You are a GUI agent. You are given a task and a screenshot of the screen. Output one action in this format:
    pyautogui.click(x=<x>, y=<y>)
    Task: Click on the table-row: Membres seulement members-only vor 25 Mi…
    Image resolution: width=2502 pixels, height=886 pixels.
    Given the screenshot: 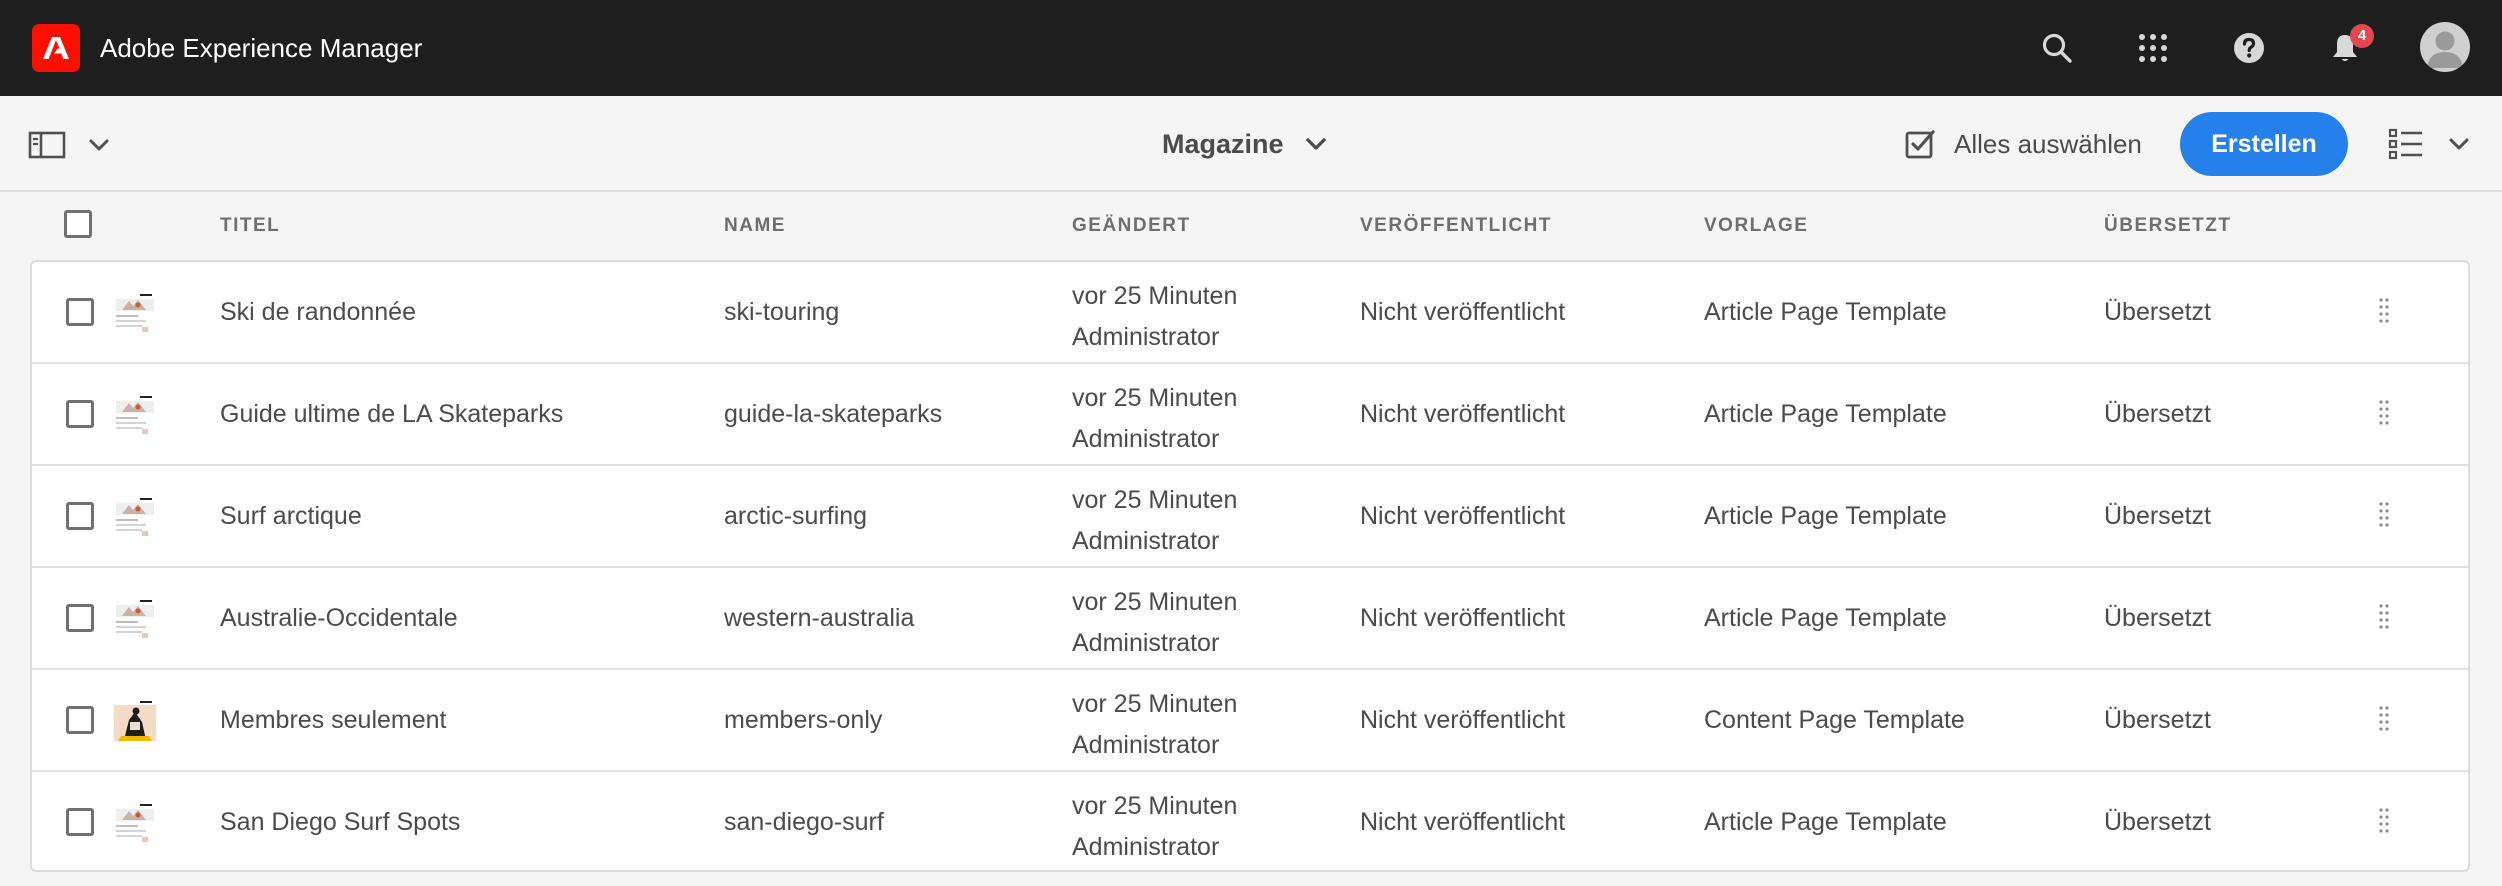 What is the action you would take?
    pyautogui.click(x=1250, y=721)
    